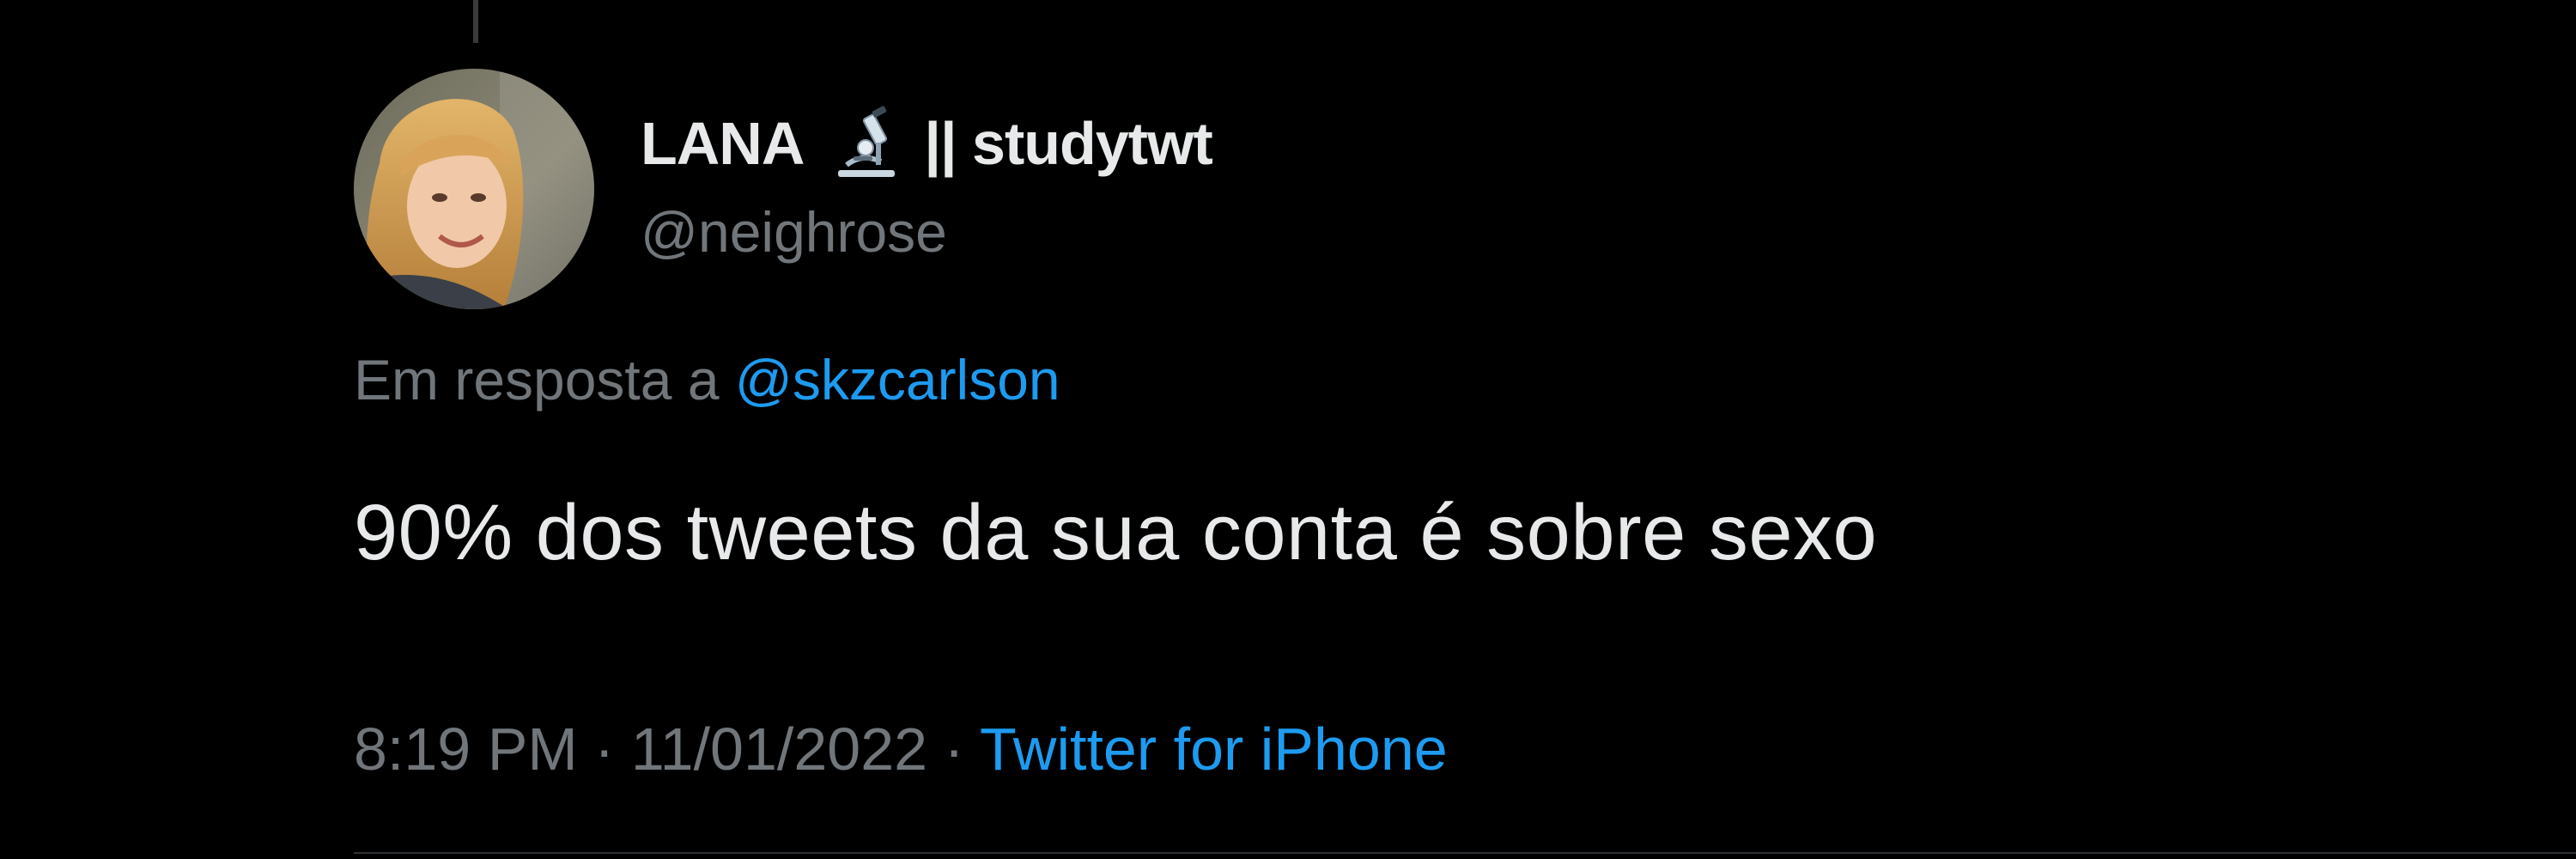 The image size is (2576, 859). I want to click on microscope-icon, so click(867, 144).